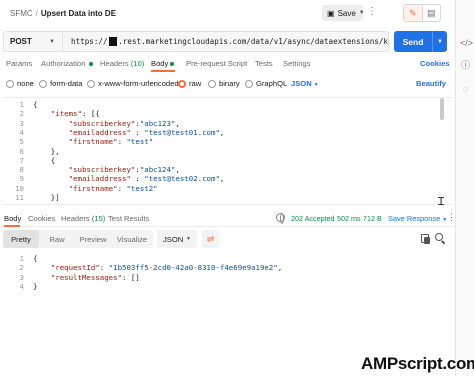  What do you see at coordinates (372, 218) in the screenshot?
I see `response-size: 712 B` at bounding box center [372, 218].